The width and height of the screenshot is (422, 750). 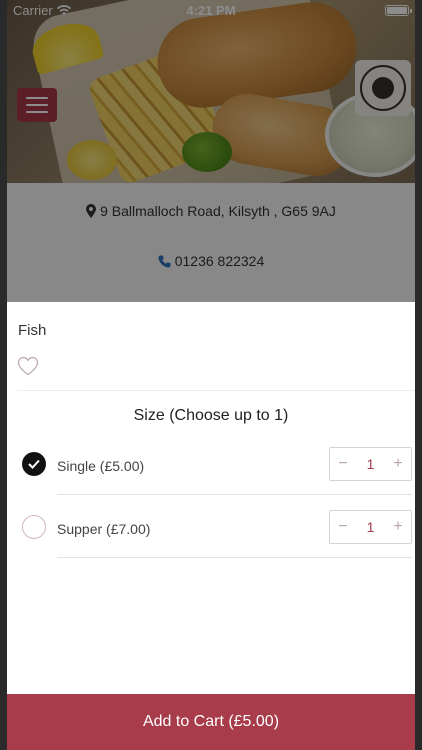 What do you see at coordinates (211, 415) in the screenshot?
I see `option-group-title: Size (Choose up to 1)` at bounding box center [211, 415].